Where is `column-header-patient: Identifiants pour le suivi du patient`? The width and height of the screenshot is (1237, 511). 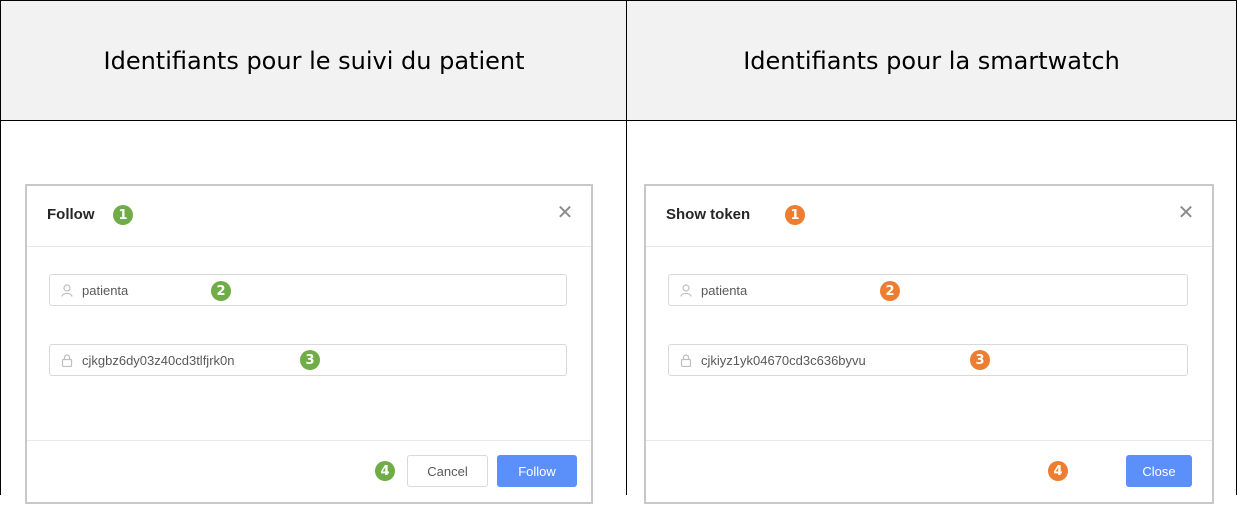
column-header-patient: Identifiants pour le suivi du patient is located at coordinates (313, 60).